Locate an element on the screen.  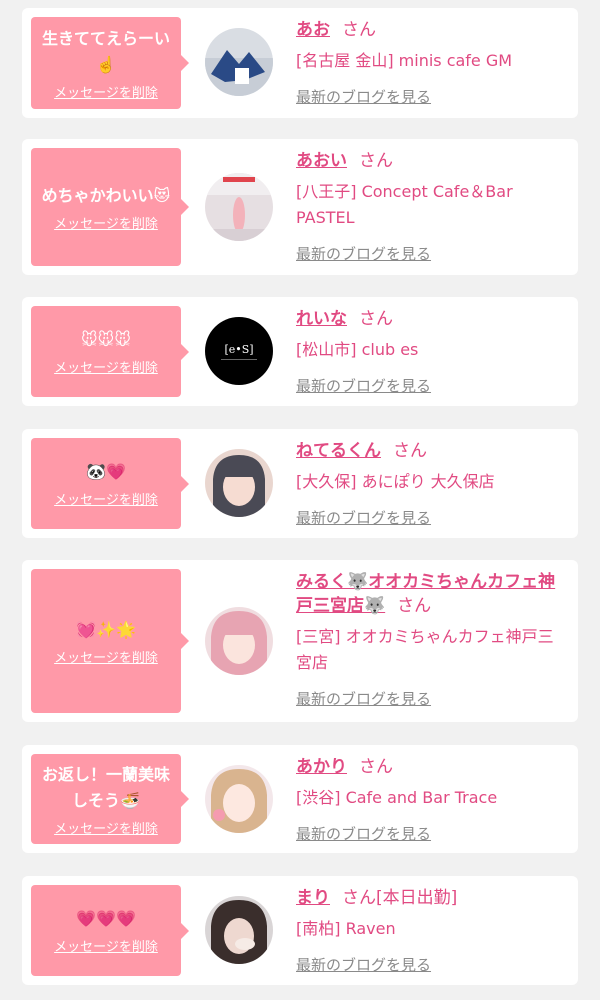
cast-name-link: あかり is located at coordinates (321, 767).